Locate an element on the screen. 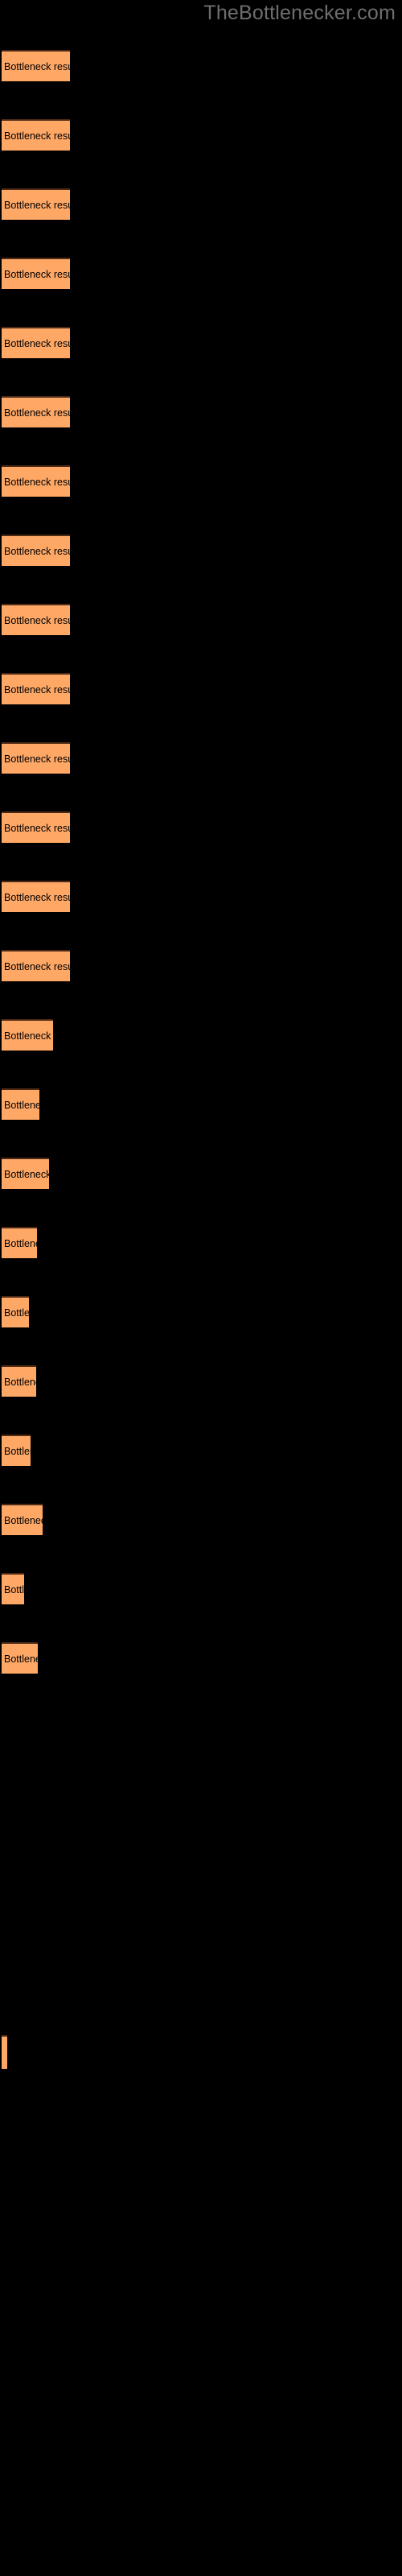  bar-17: Bottleneck result is located at coordinates (25, 1173).